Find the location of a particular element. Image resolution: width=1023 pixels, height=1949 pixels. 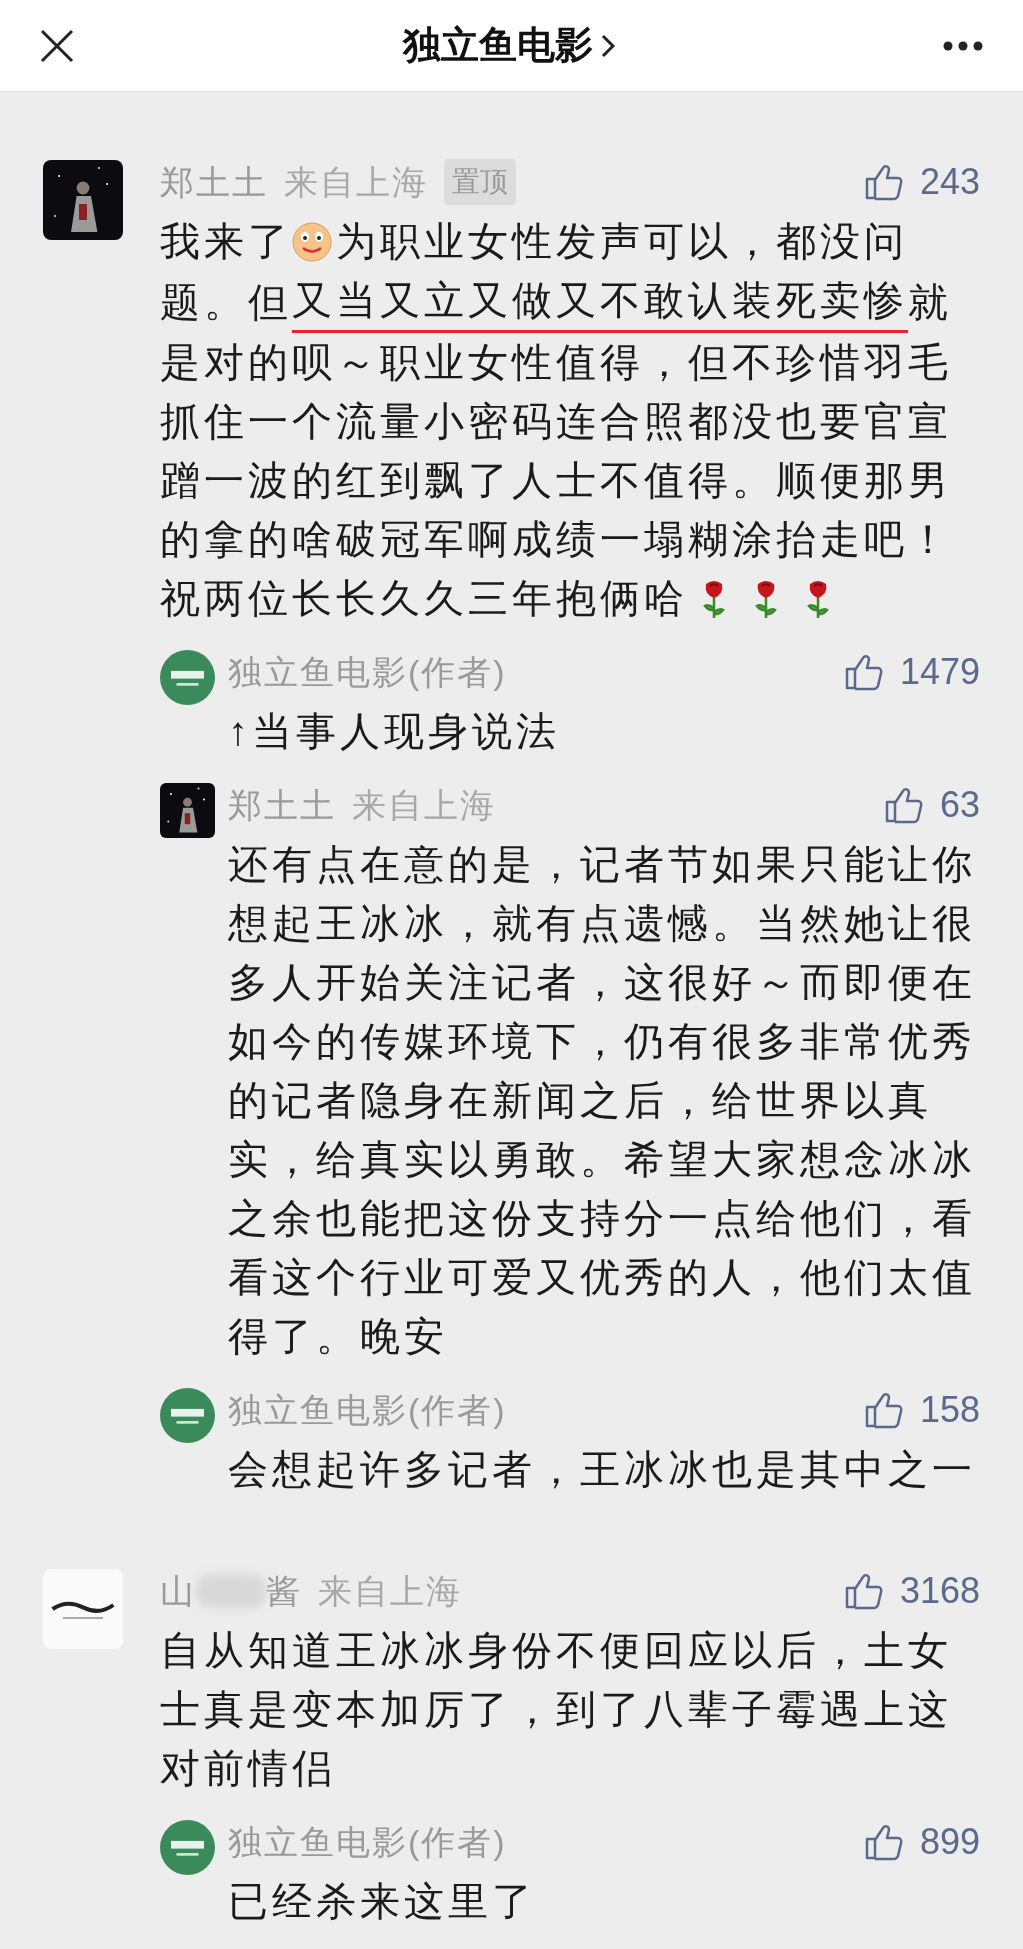

comment-text: 我来了 is located at coordinates (226, 241).